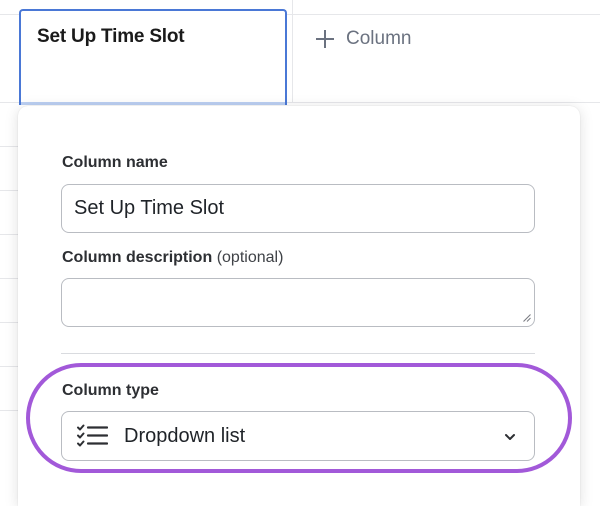 This screenshot has height=506, width=600. I want to click on column-description-label-text: Column description, so click(137, 257).